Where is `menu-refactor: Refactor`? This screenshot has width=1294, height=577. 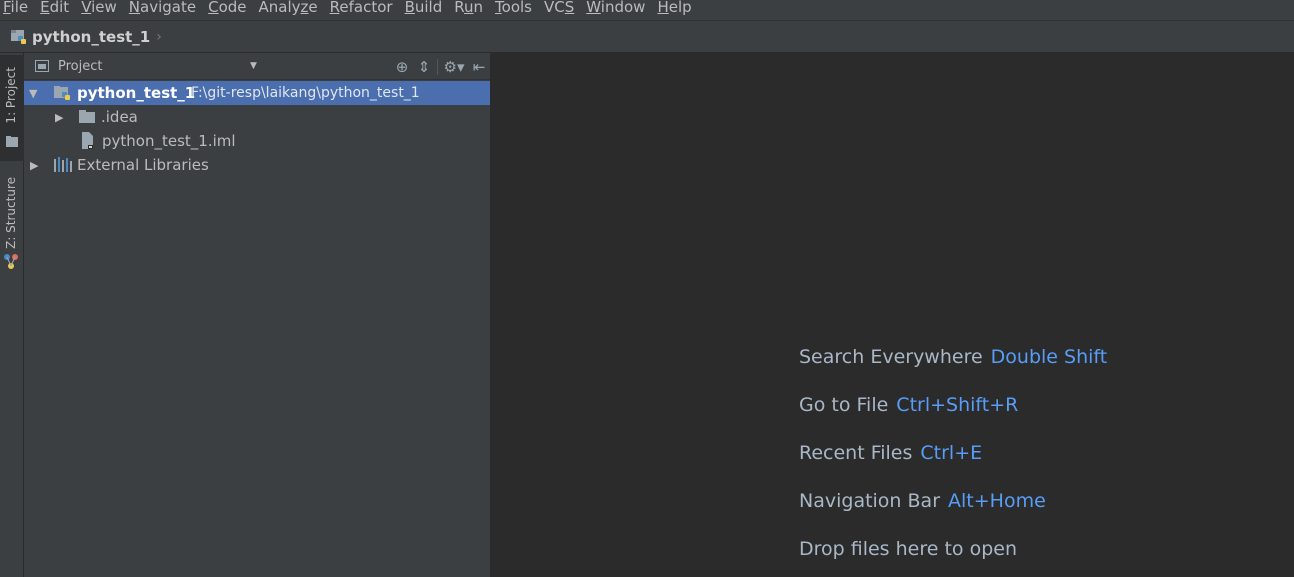
menu-refactor: Refactor is located at coordinates (362, 7).